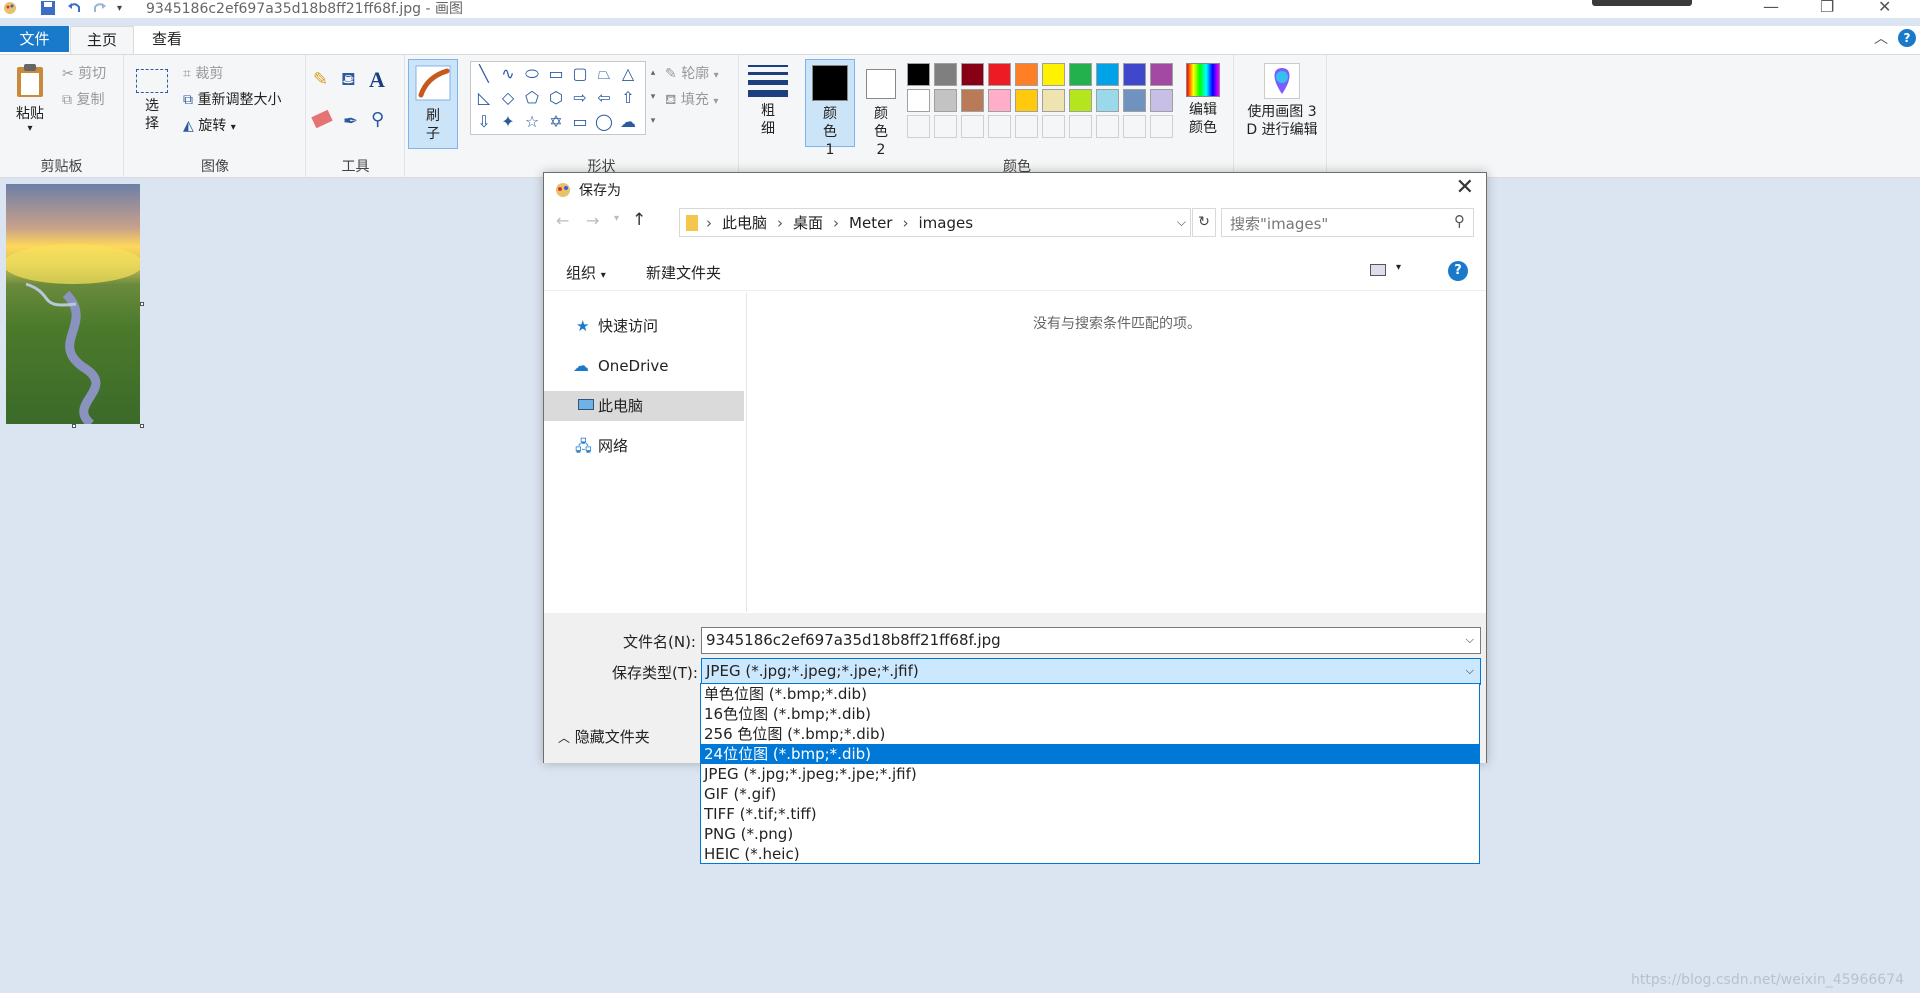  What do you see at coordinates (1090, 854) in the screenshot?
I see `save-type-option: HEIC (*.heic)` at bounding box center [1090, 854].